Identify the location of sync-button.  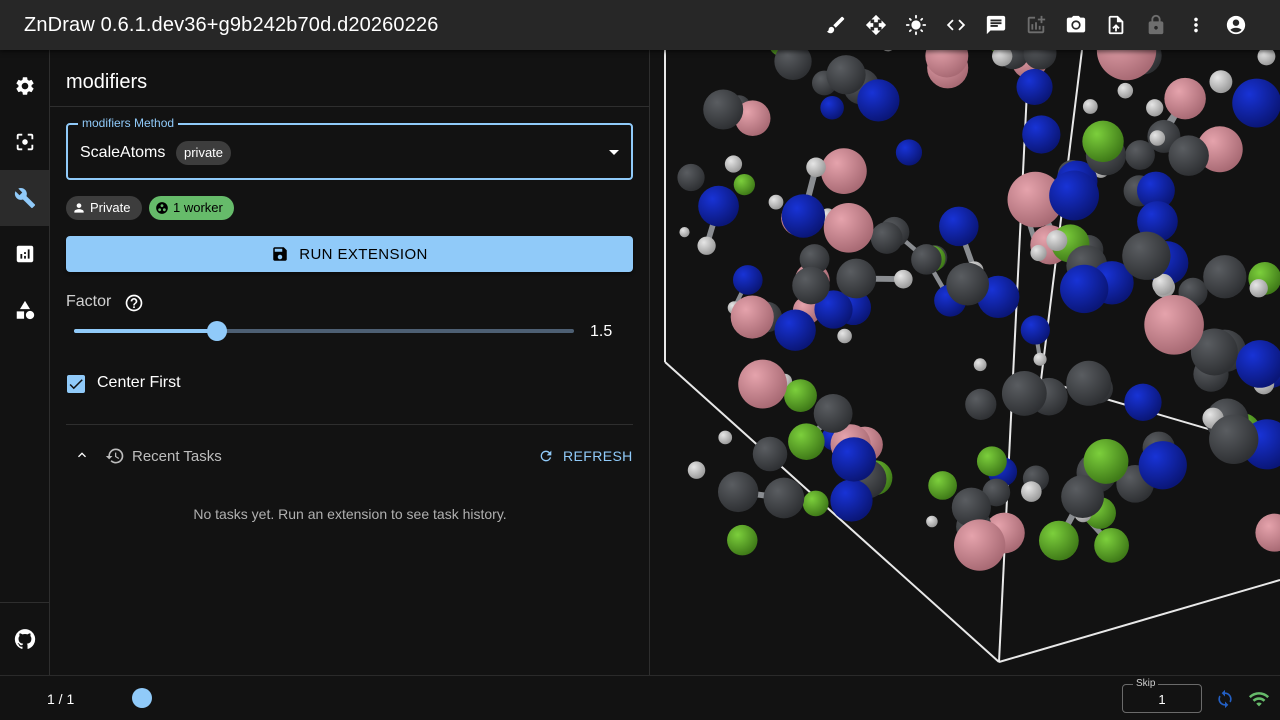
(1225, 699).